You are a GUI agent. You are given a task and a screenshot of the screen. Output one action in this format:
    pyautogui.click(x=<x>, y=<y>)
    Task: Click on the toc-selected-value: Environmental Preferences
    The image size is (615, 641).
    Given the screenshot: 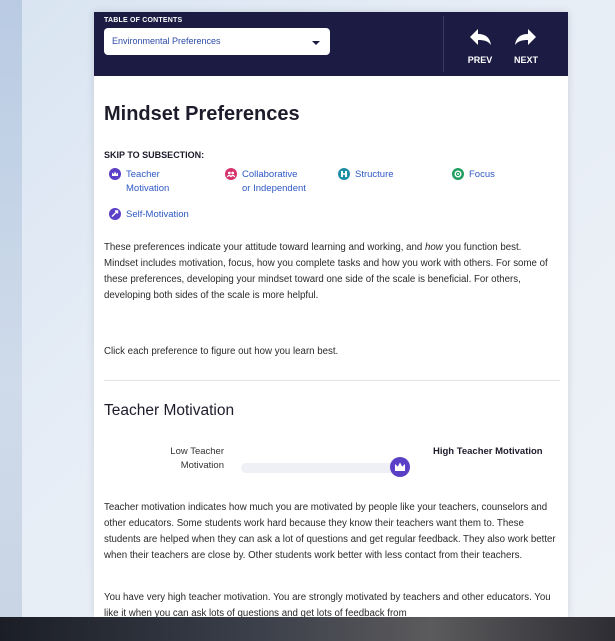 What is the action you would take?
    pyautogui.click(x=166, y=41)
    